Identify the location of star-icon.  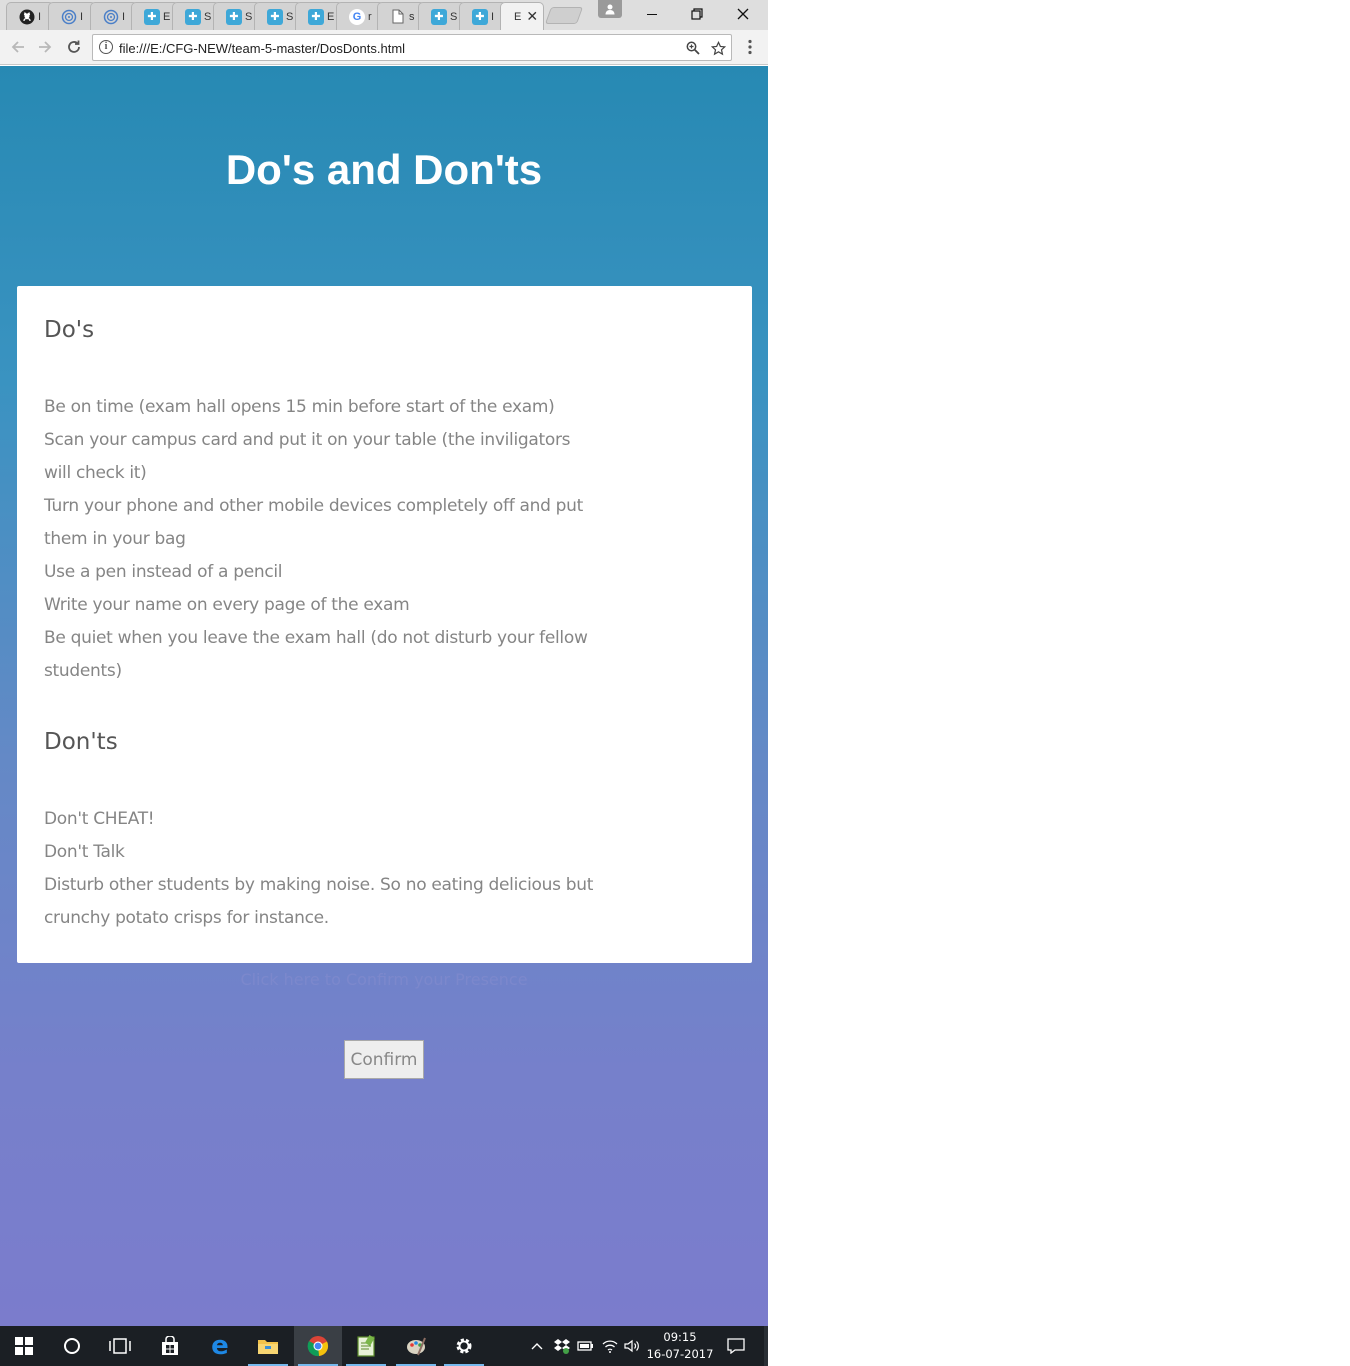
(718, 48).